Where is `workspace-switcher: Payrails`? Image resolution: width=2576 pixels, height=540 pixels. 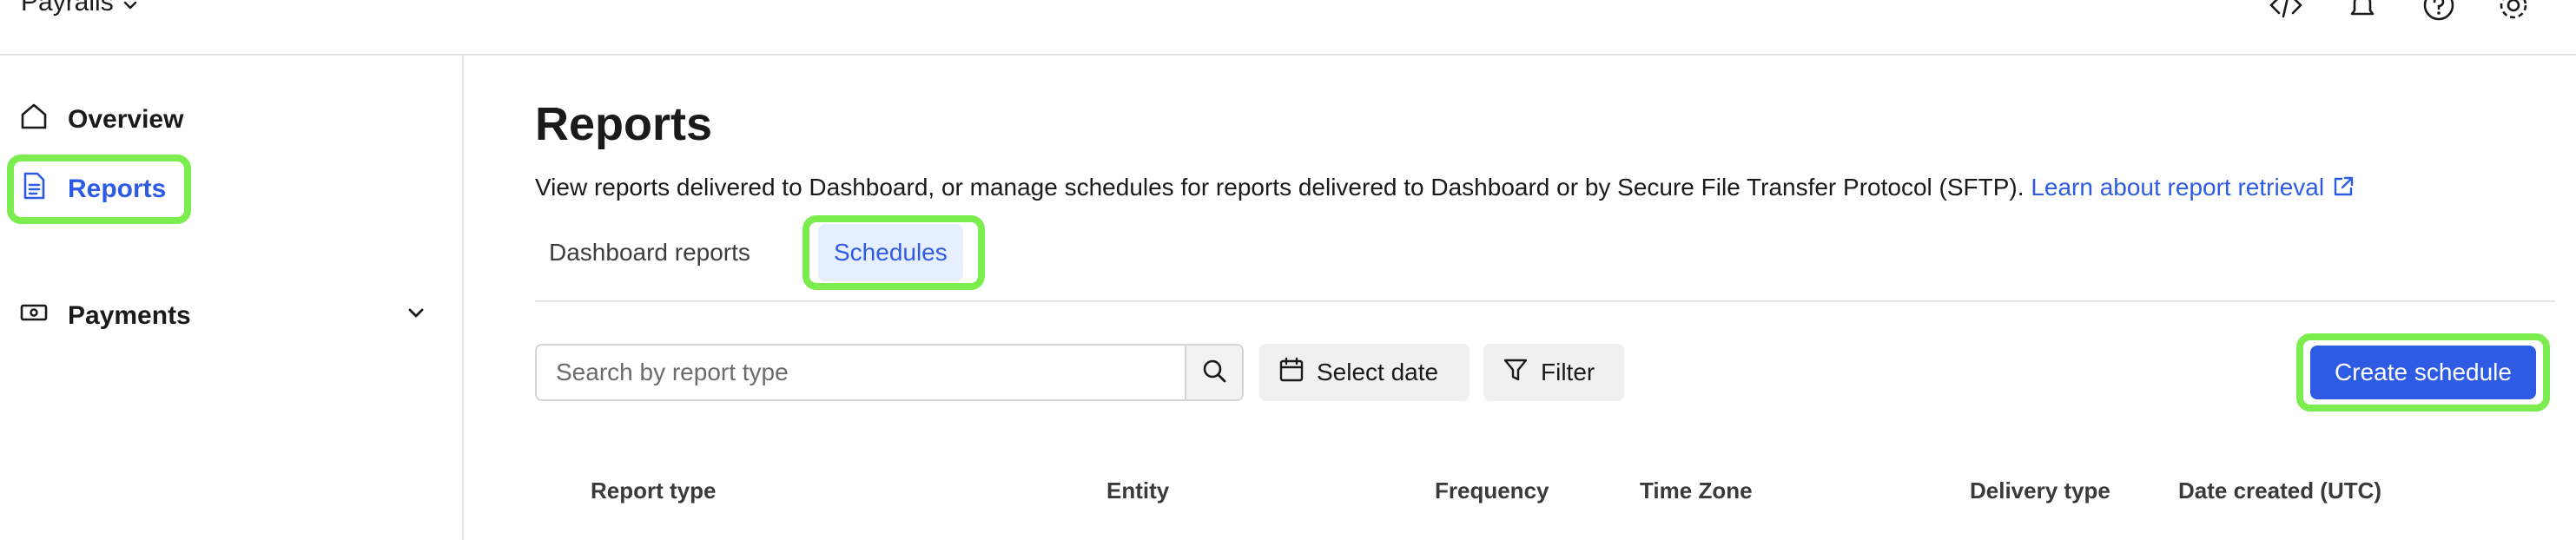 workspace-switcher: Payrails is located at coordinates (80, 8).